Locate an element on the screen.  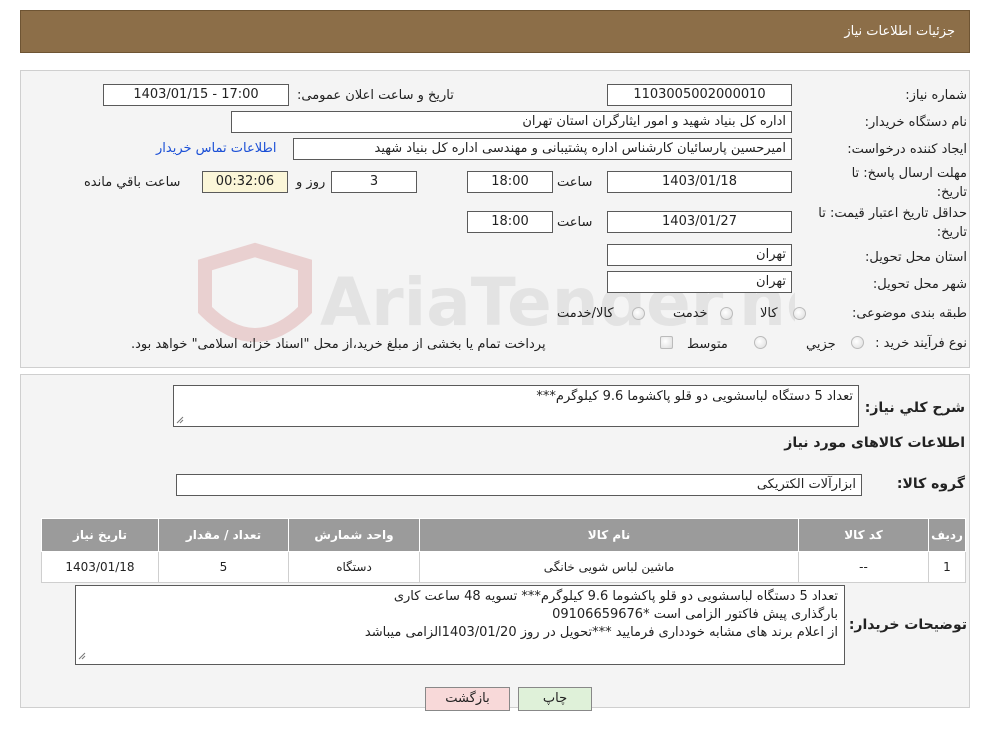
col-qty: تعداد / مقدار is located at coordinates (223, 535).